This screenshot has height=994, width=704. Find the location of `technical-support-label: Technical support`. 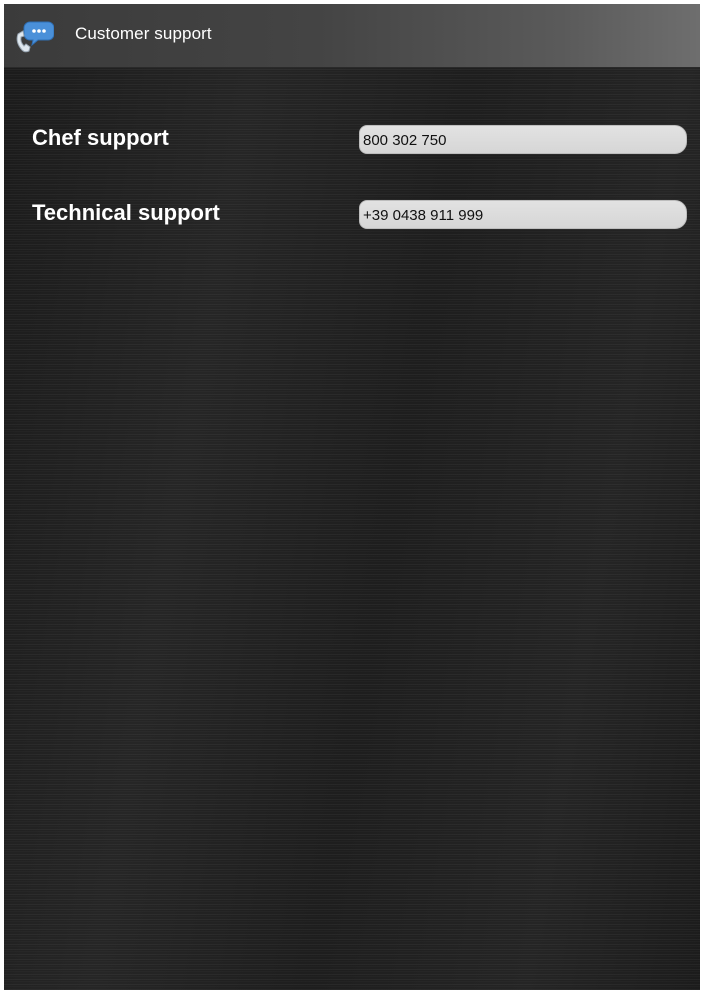

technical-support-label: Technical support is located at coordinates (126, 212).